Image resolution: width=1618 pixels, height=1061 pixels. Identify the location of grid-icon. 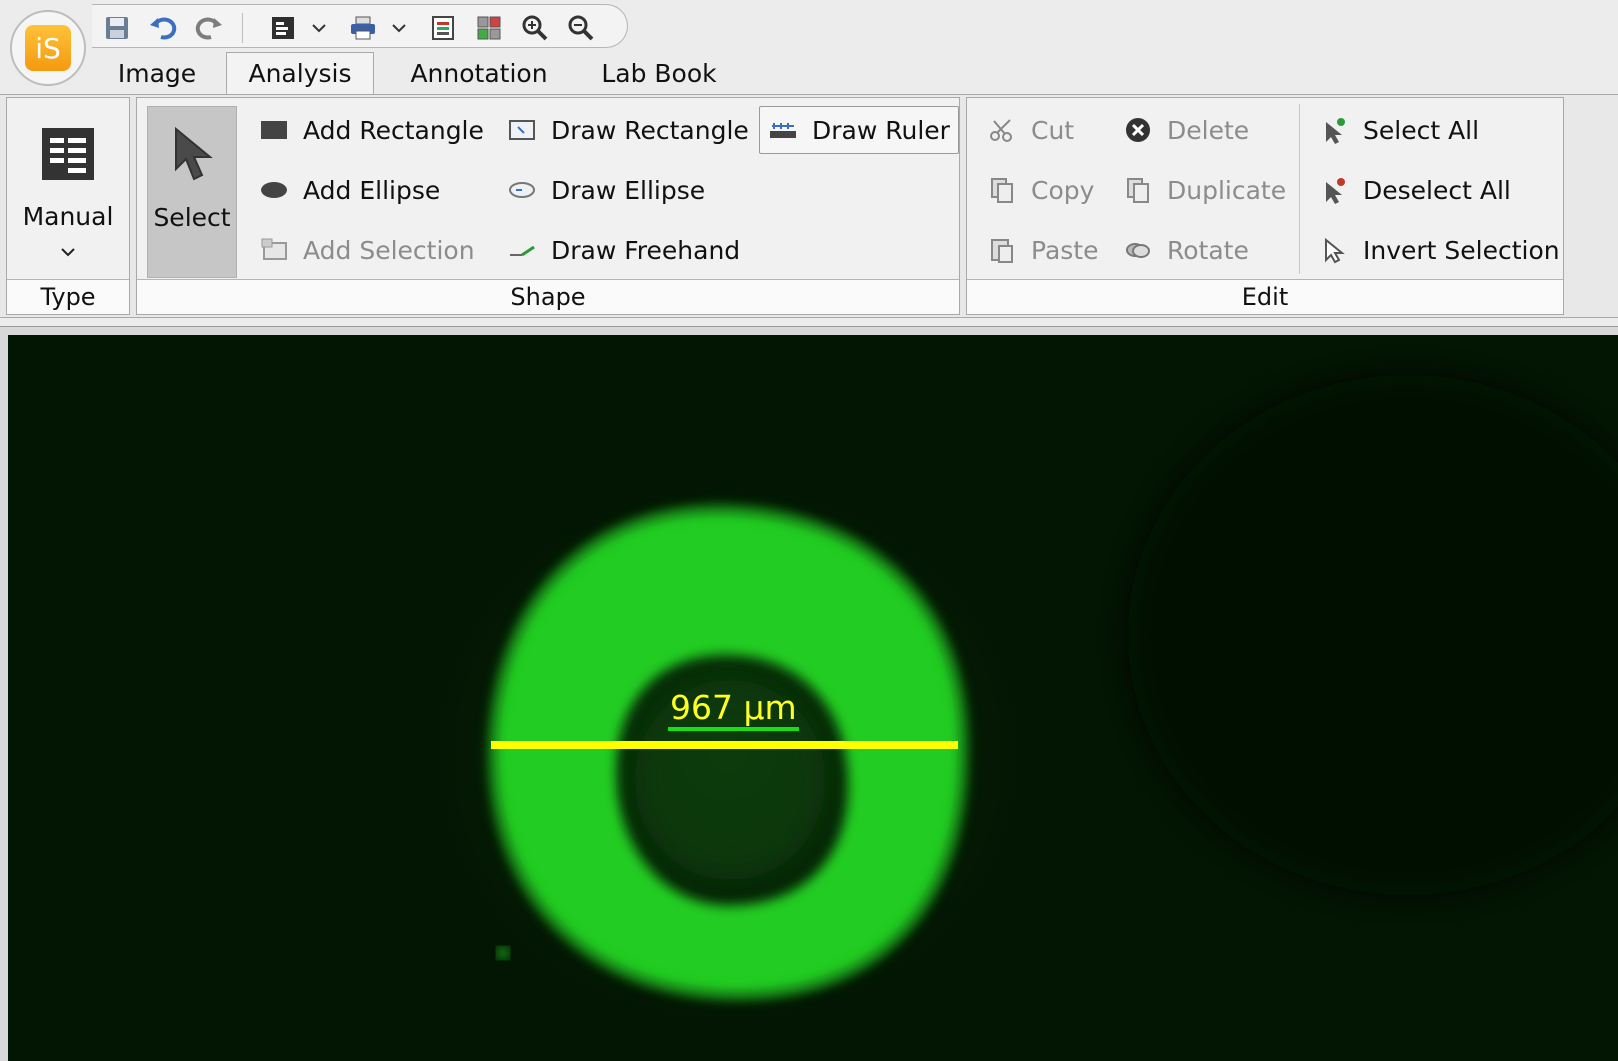
(489, 28).